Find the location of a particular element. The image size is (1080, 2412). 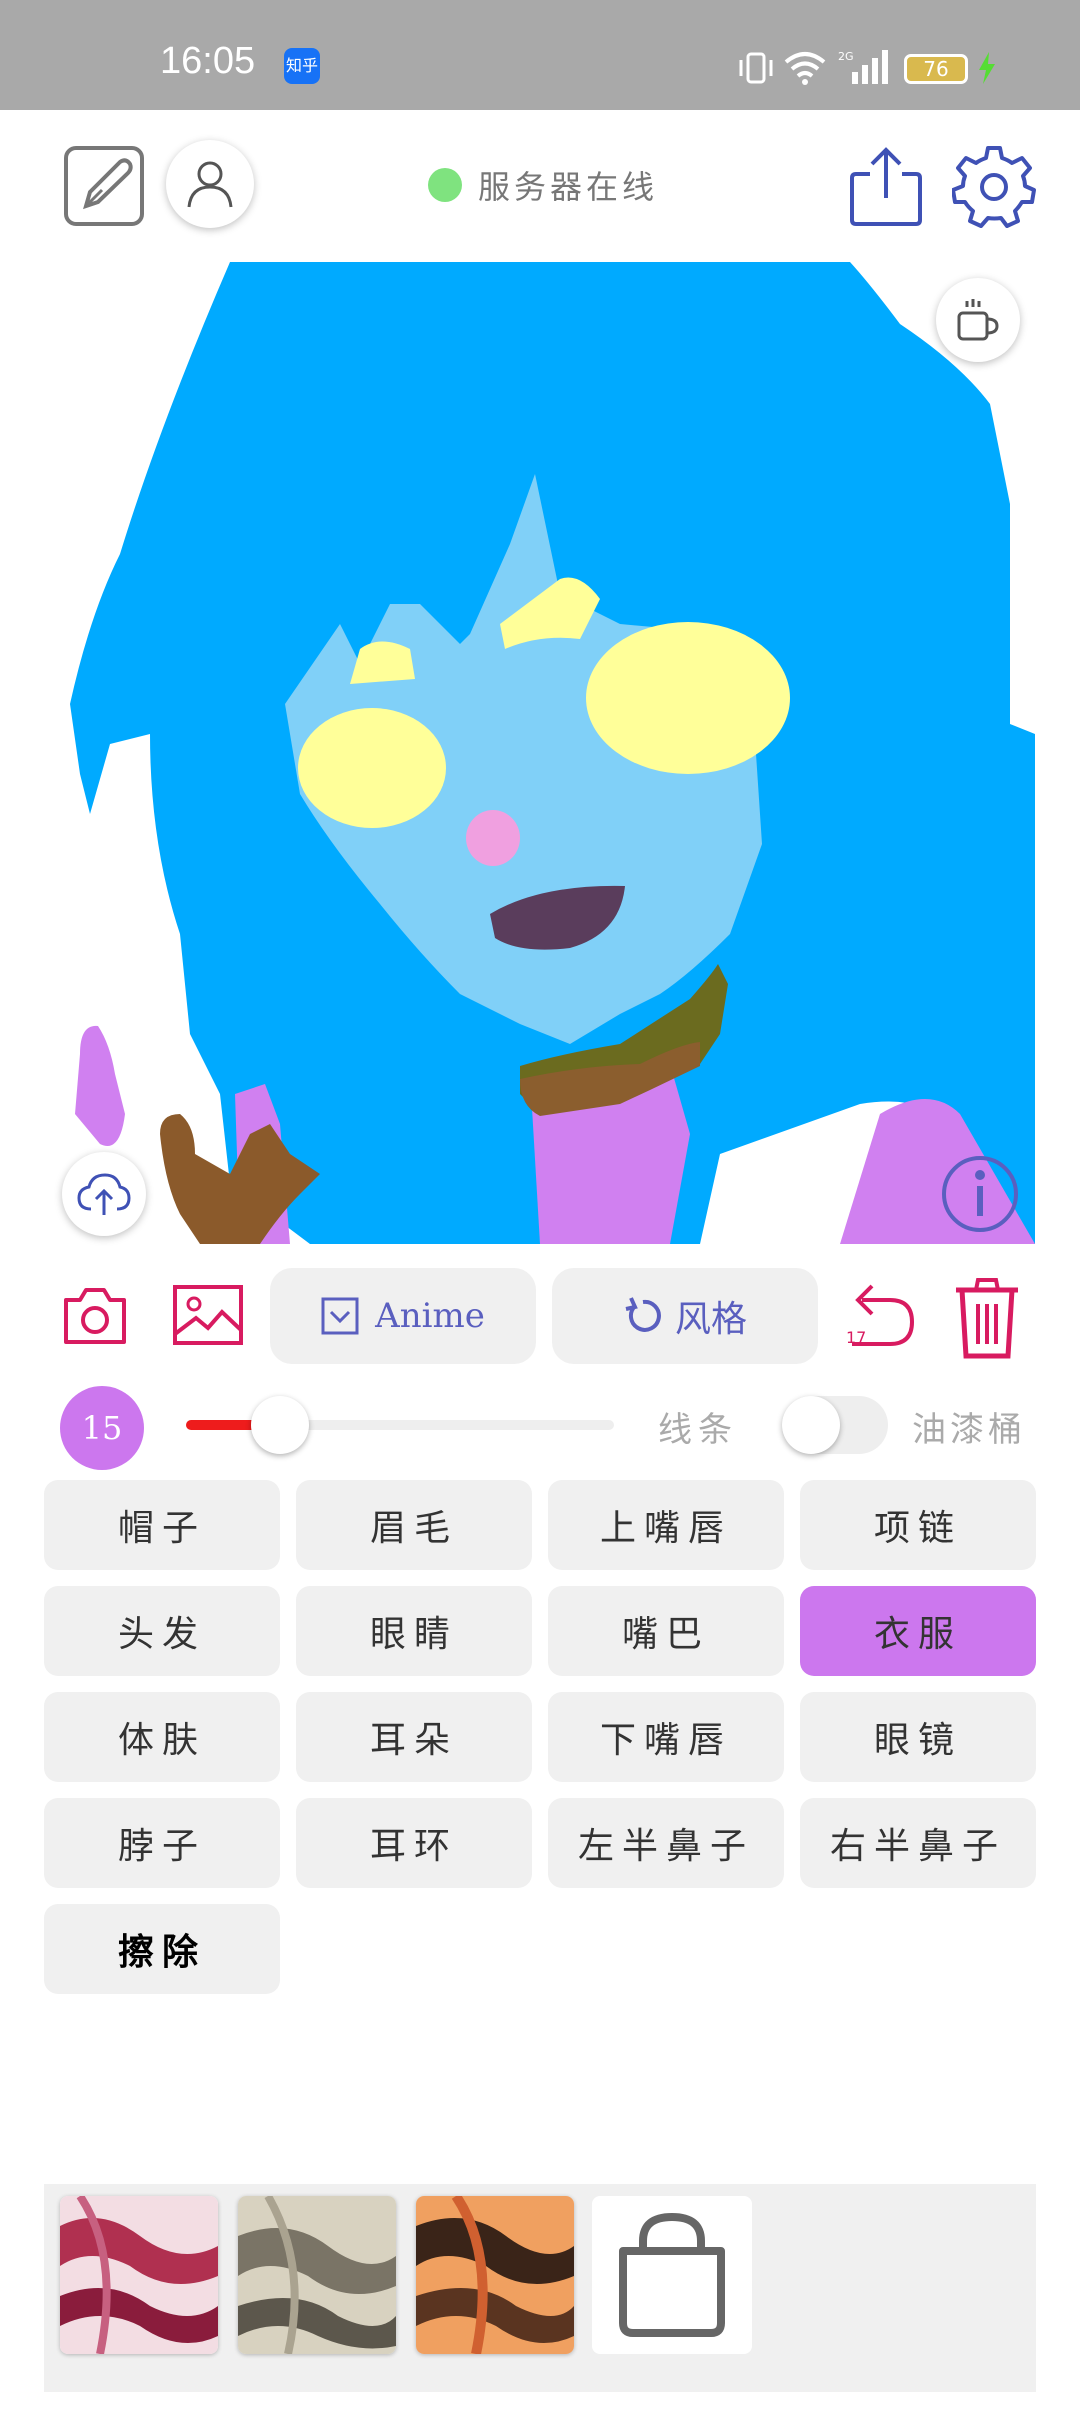

info-button is located at coordinates (980, 1194).